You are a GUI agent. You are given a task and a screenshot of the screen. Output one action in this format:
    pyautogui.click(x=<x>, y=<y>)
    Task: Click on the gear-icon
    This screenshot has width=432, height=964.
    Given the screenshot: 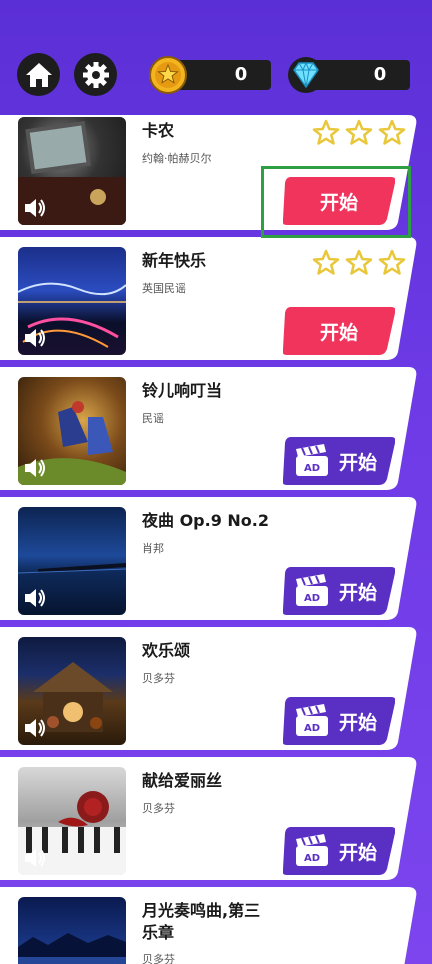 What is the action you would take?
    pyautogui.click(x=95, y=74)
    